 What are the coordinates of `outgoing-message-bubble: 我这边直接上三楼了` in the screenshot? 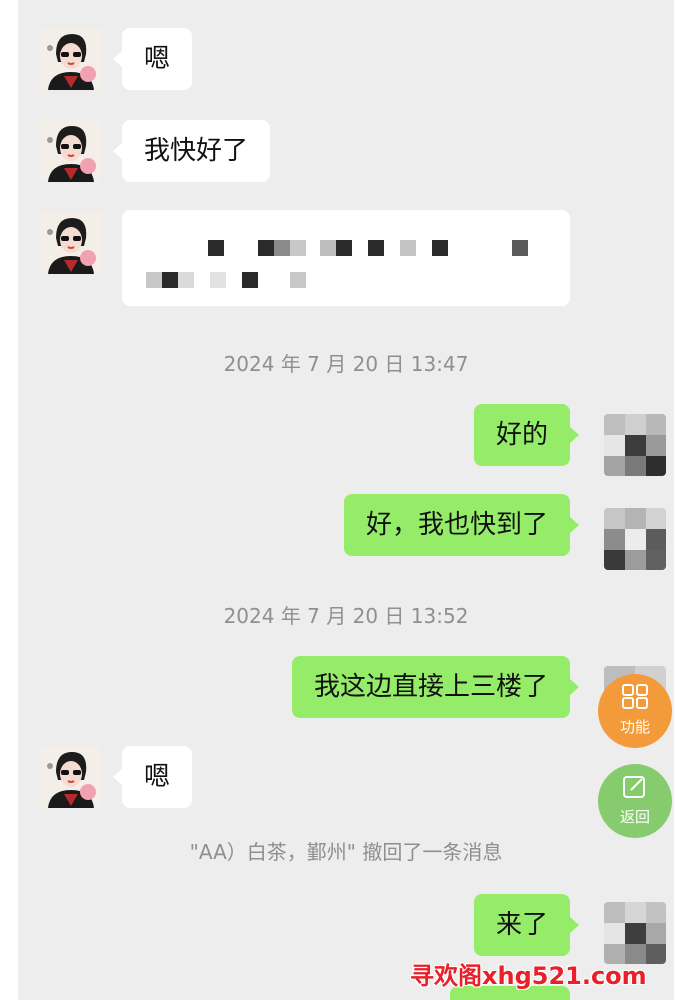 It's located at (435, 687).